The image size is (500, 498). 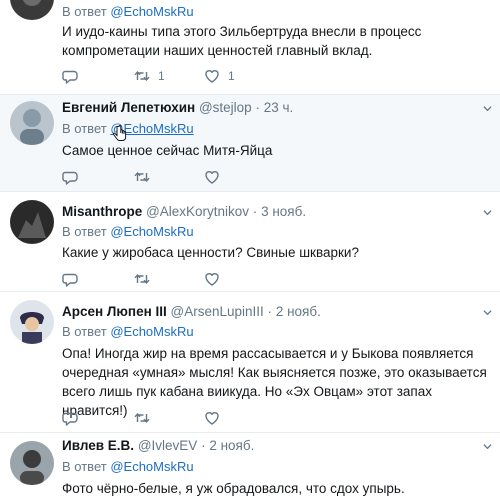 I want to click on user-handle: @stejlop, so click(x=225, y=107).